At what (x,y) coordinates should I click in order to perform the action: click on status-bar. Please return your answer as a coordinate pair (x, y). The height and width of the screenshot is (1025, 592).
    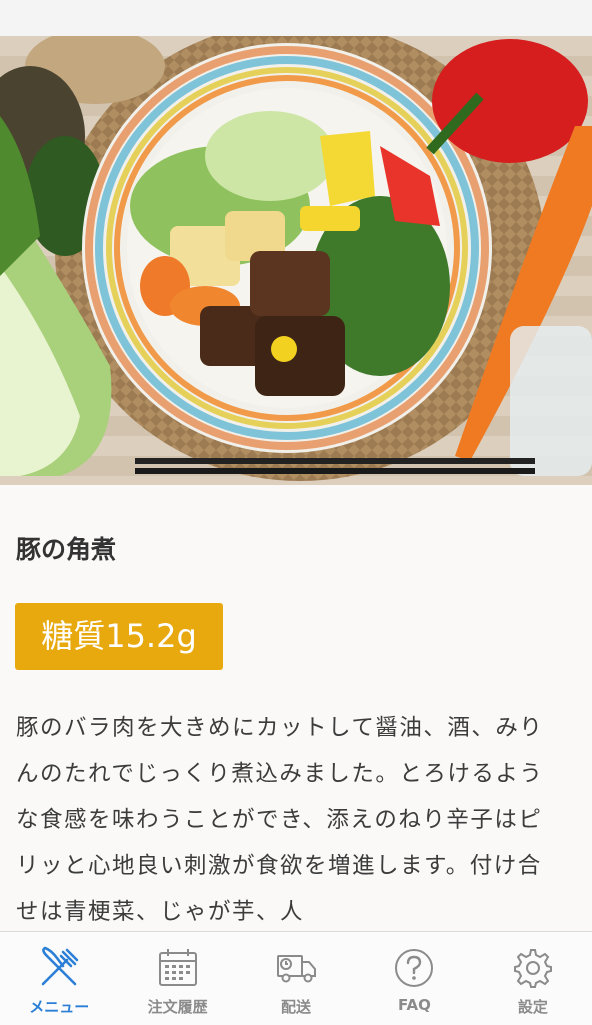
    Looking at the image, I should click on (296, 18).